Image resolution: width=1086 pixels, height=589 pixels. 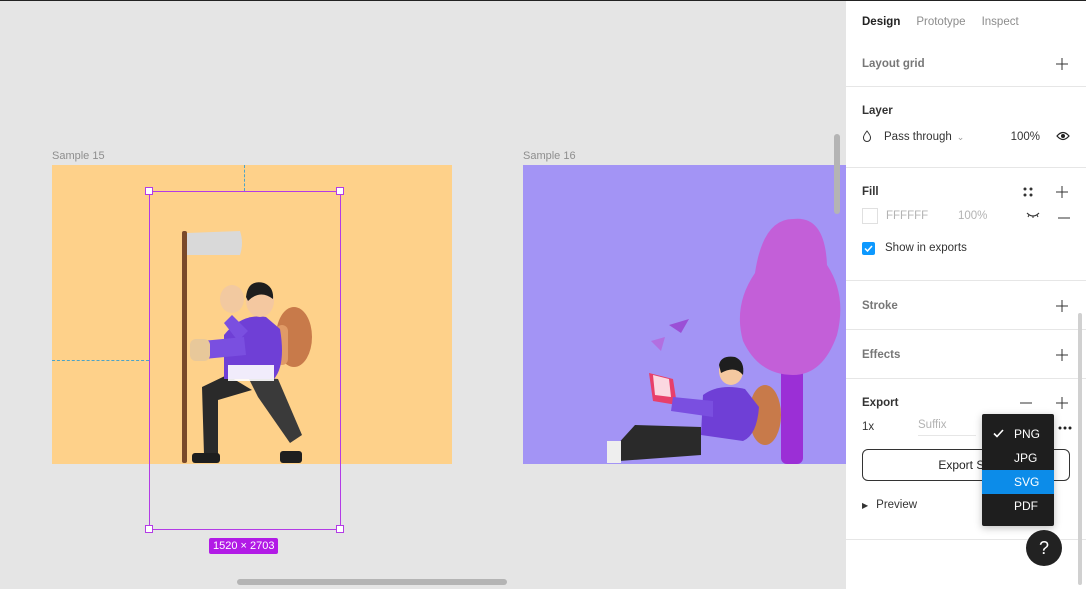 What do you see at coordinates (244, 178) in the screenshot?
I see `measure-guide-vertical` at bounding box center [244, 178].